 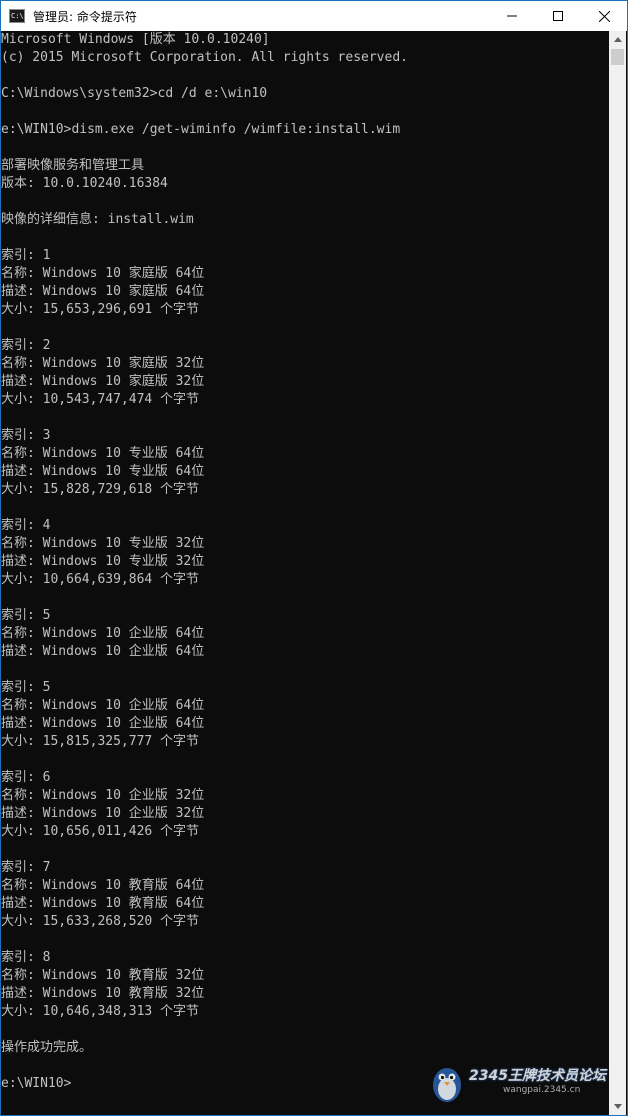 I want to click on console-line: 索引: 4, so click(x=26, y=525).